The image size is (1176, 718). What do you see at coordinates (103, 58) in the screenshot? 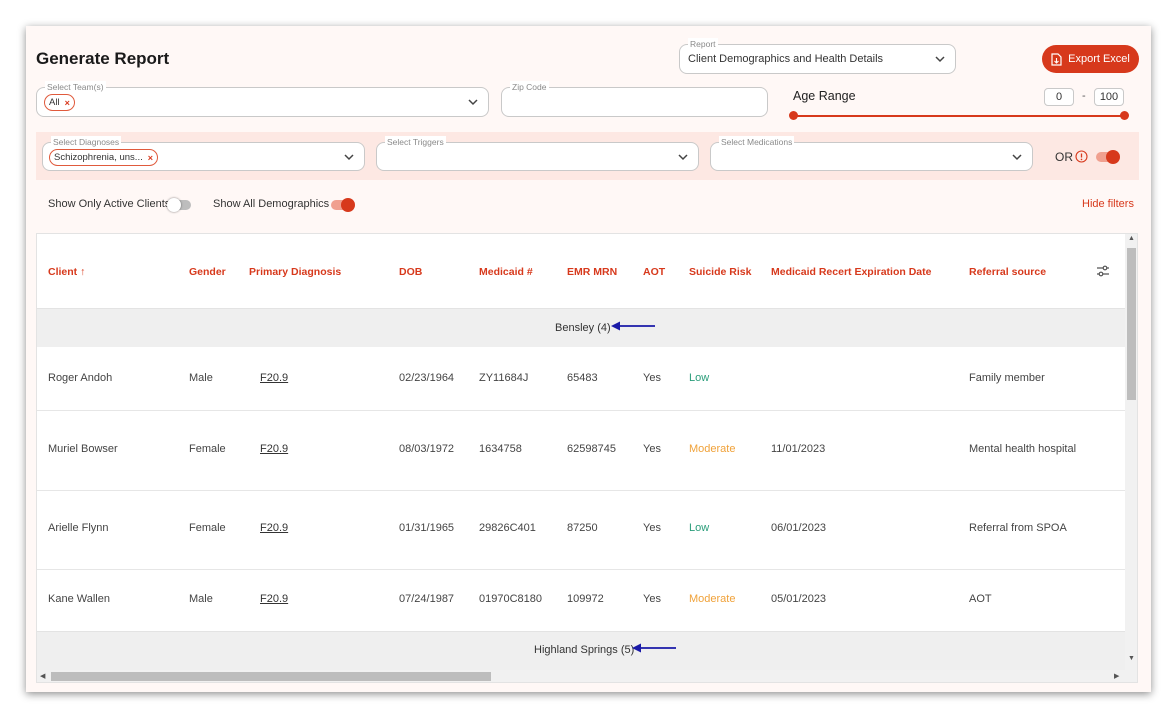
I see `page-title: Generate Report` at bounding box center [103, 58].